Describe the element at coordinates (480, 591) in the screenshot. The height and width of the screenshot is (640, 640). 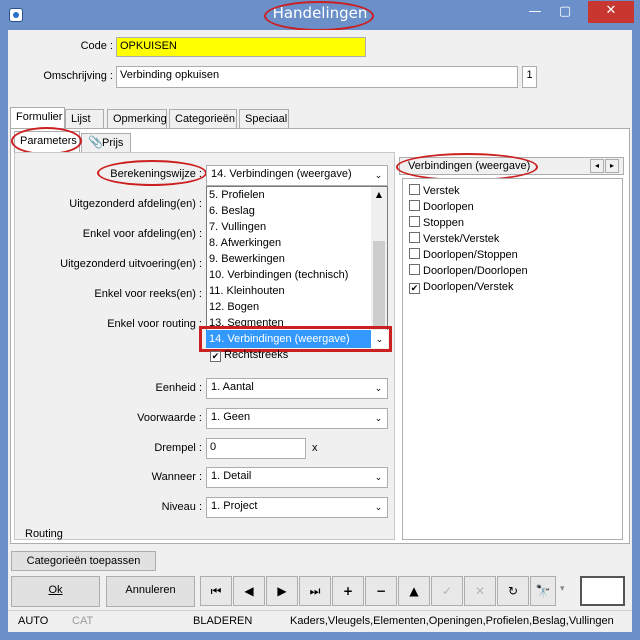
I see `cancel-icon: ✕` at that location.